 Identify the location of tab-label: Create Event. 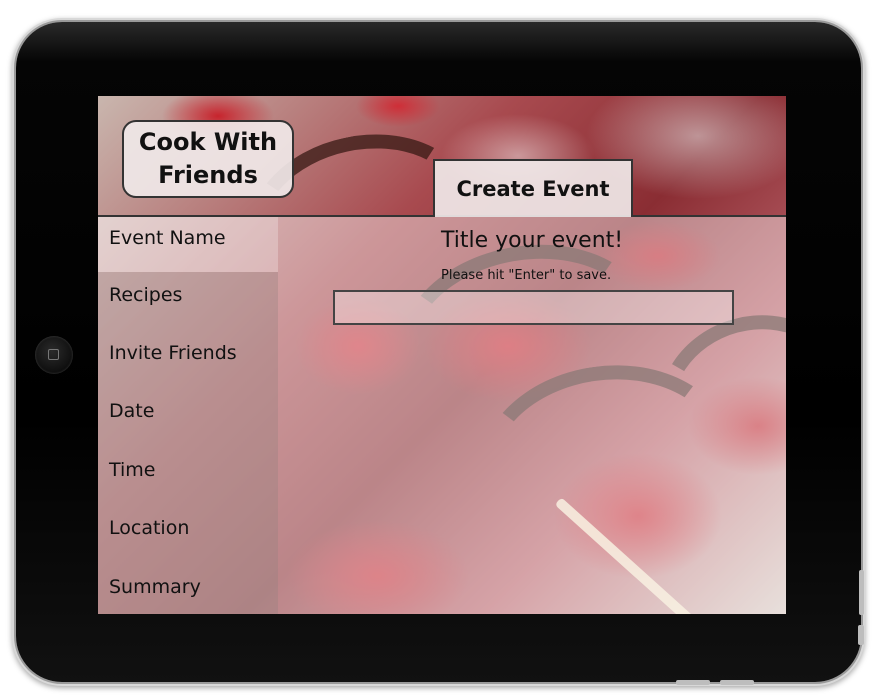
(533, 189).